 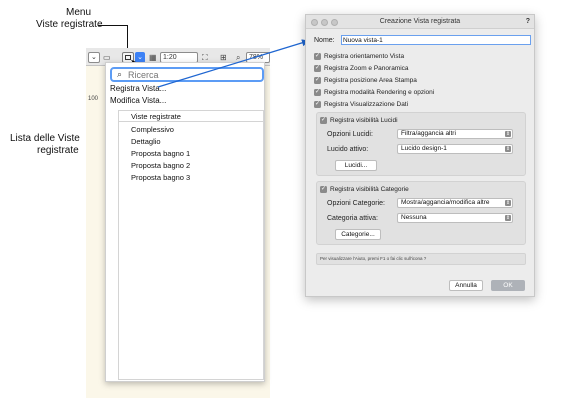 I want to click on option-label: Registra Visualizzazione Dati, so click(x=366, y=104).